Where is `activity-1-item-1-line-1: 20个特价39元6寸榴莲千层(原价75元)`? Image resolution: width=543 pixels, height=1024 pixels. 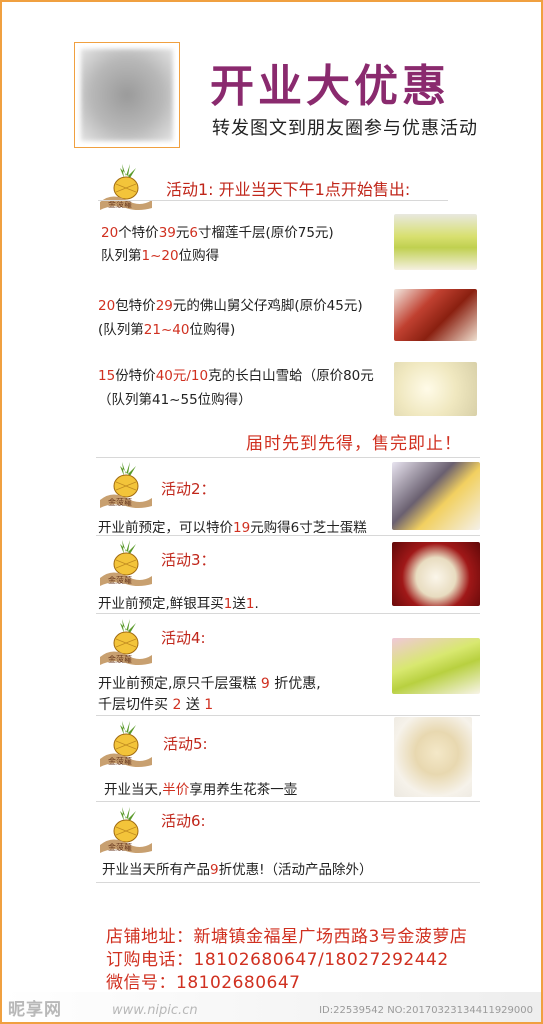
activity-1-item-1-line-1: 20个特价39元6寸榴莲千层(原价75元) is located at coordinates (217, 233).